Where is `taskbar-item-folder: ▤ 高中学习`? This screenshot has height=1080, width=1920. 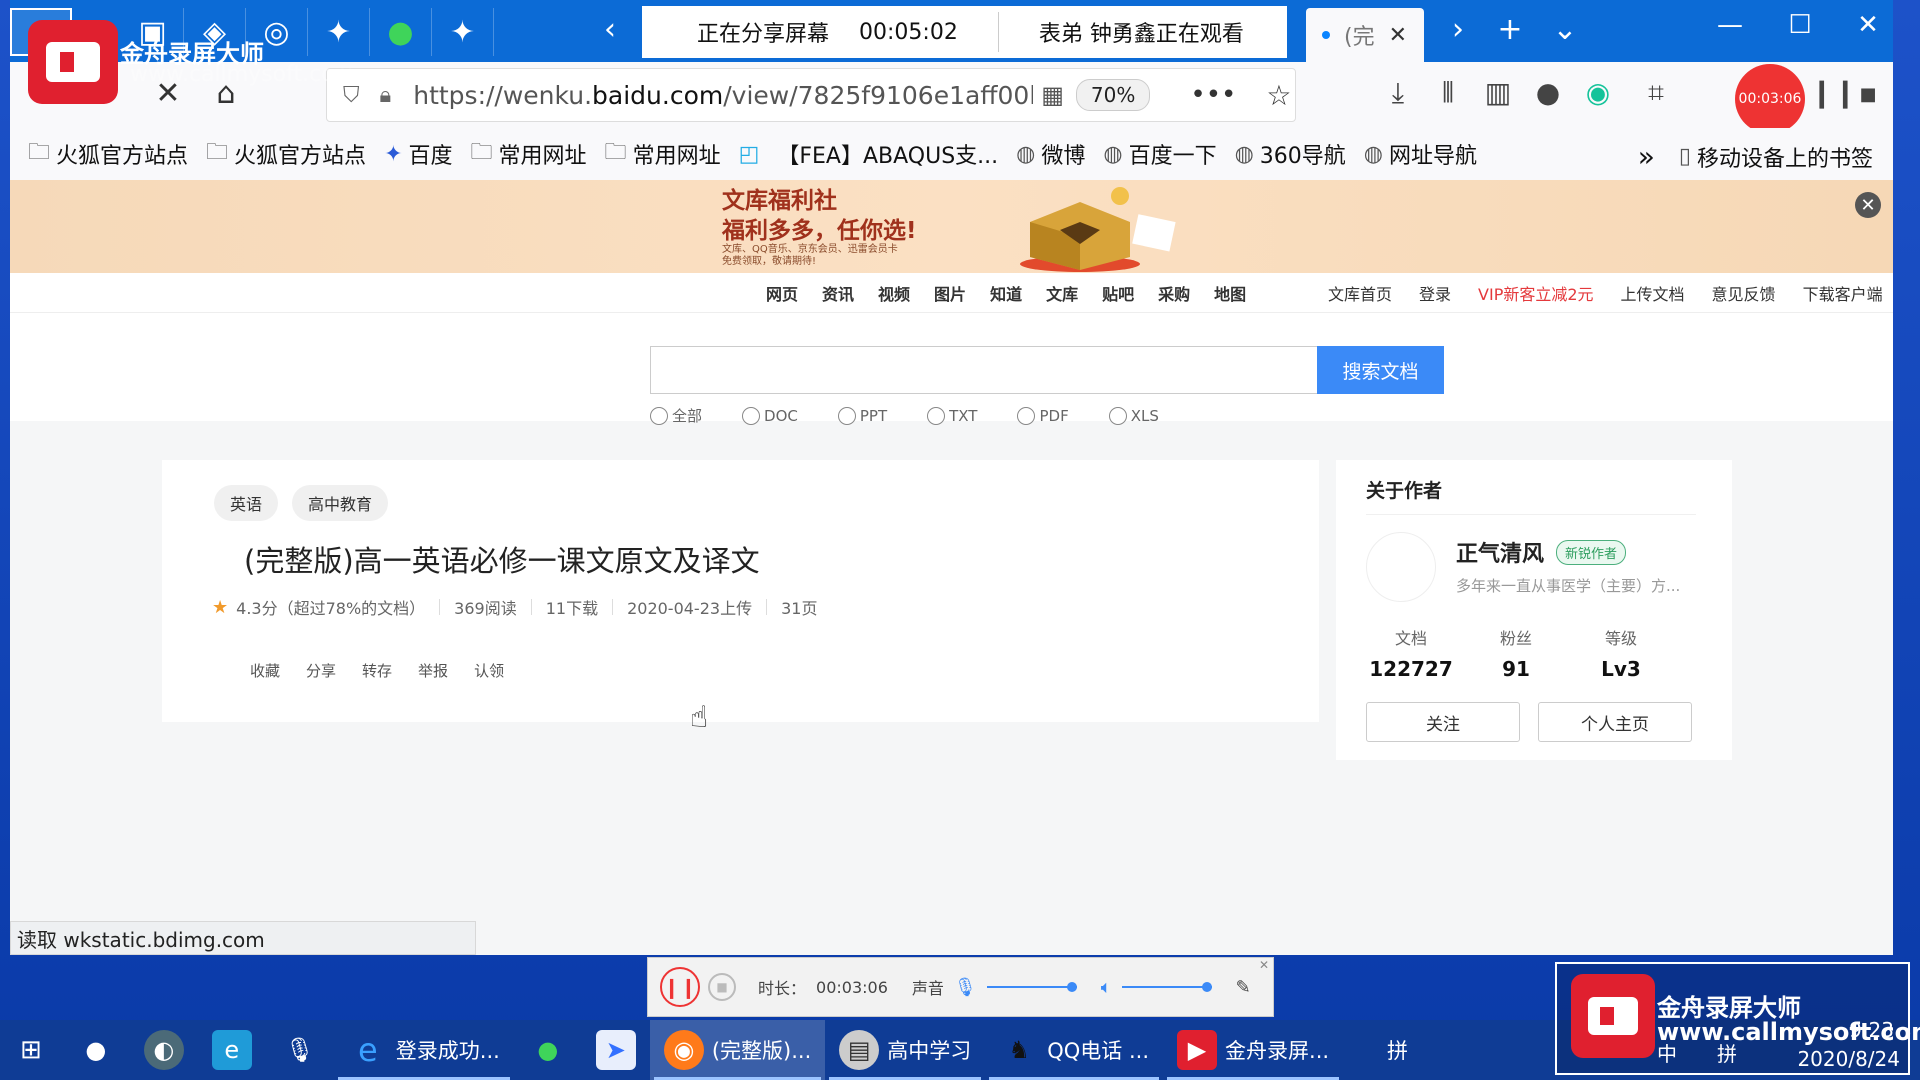 taskbar-item-folder: ▤ 高中学习 is located at coordinates (905, 1050).